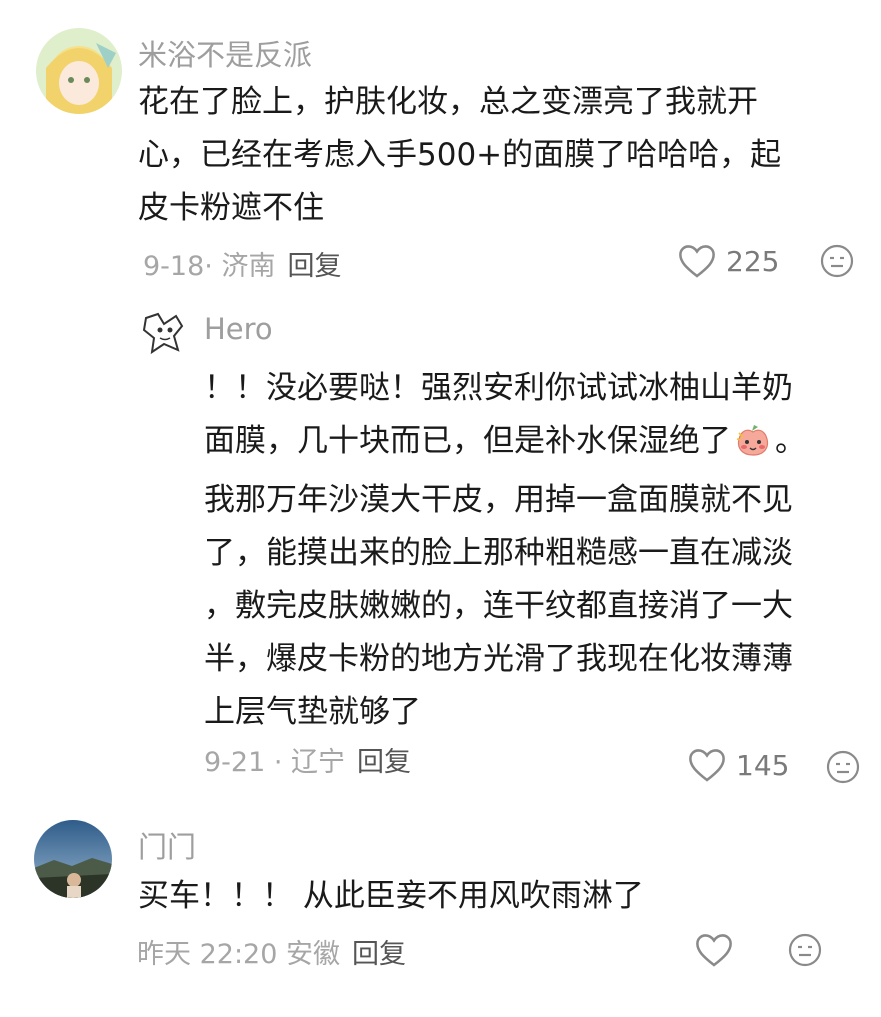 This screenshot has width=881, height=1017. Describe the element at coordinates (225, 53) in the screenshot. I see `username: 米浴不是反派` at that location.